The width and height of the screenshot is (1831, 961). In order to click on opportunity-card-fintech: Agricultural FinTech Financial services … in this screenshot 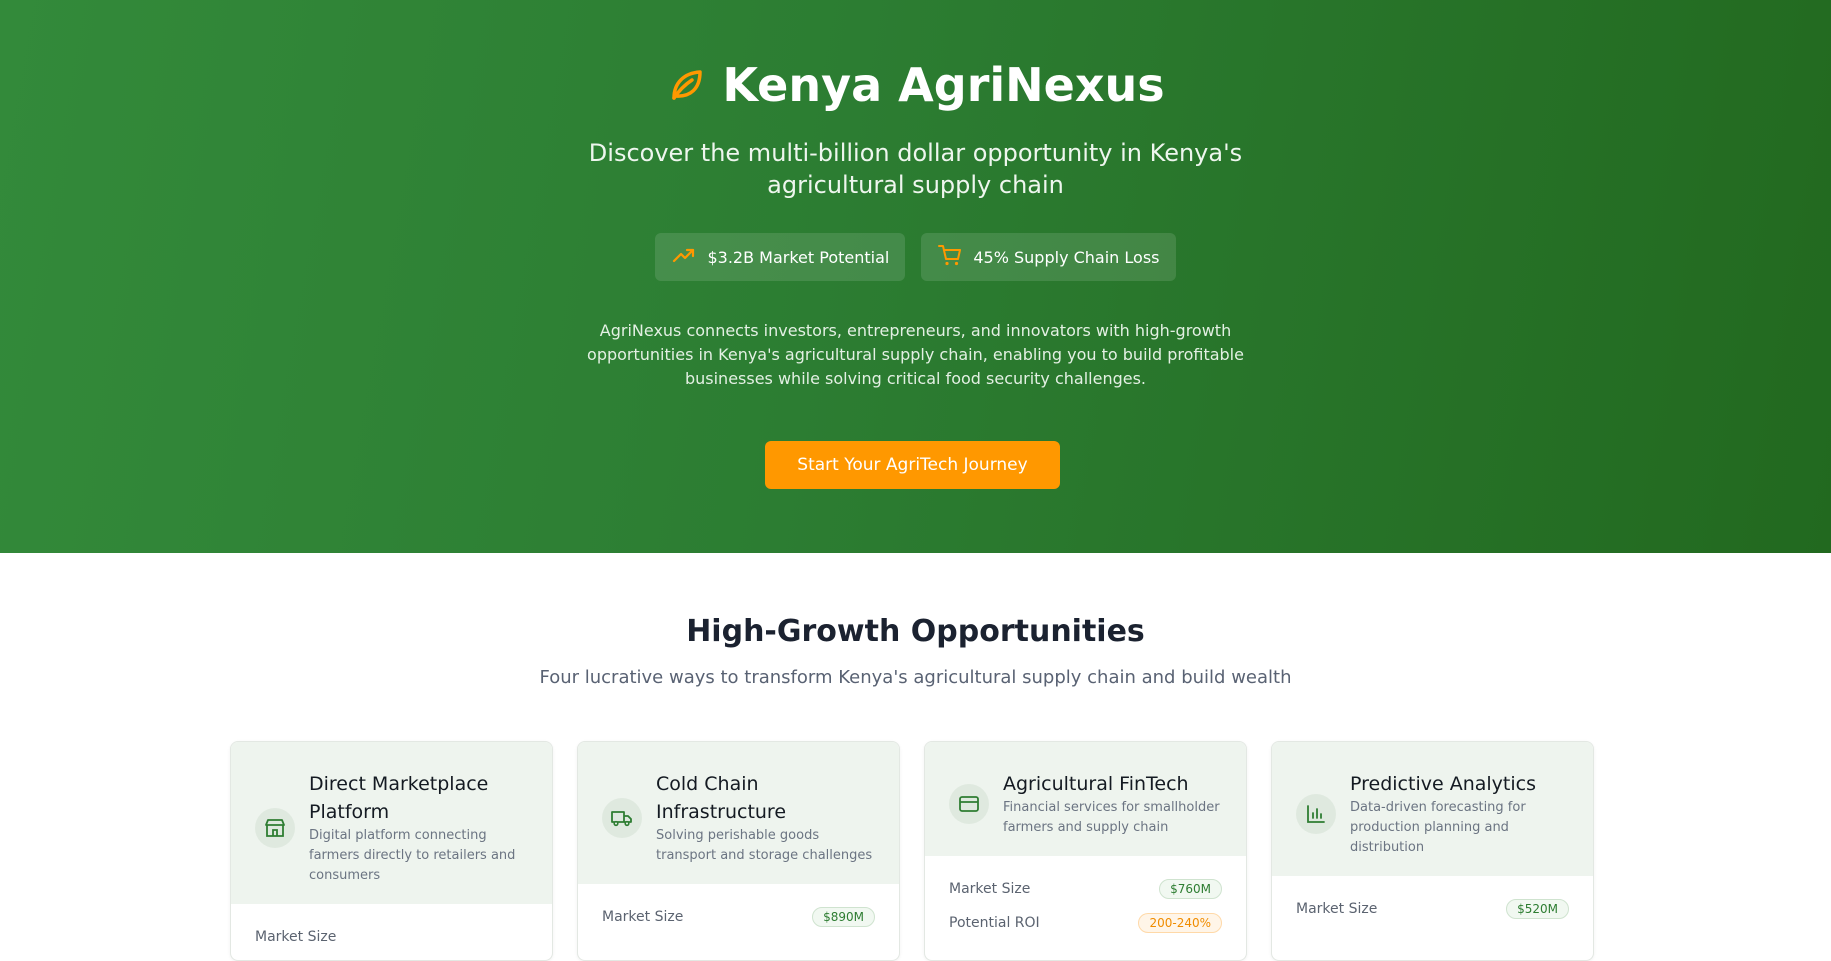, I will do `click(1085, 851)`.